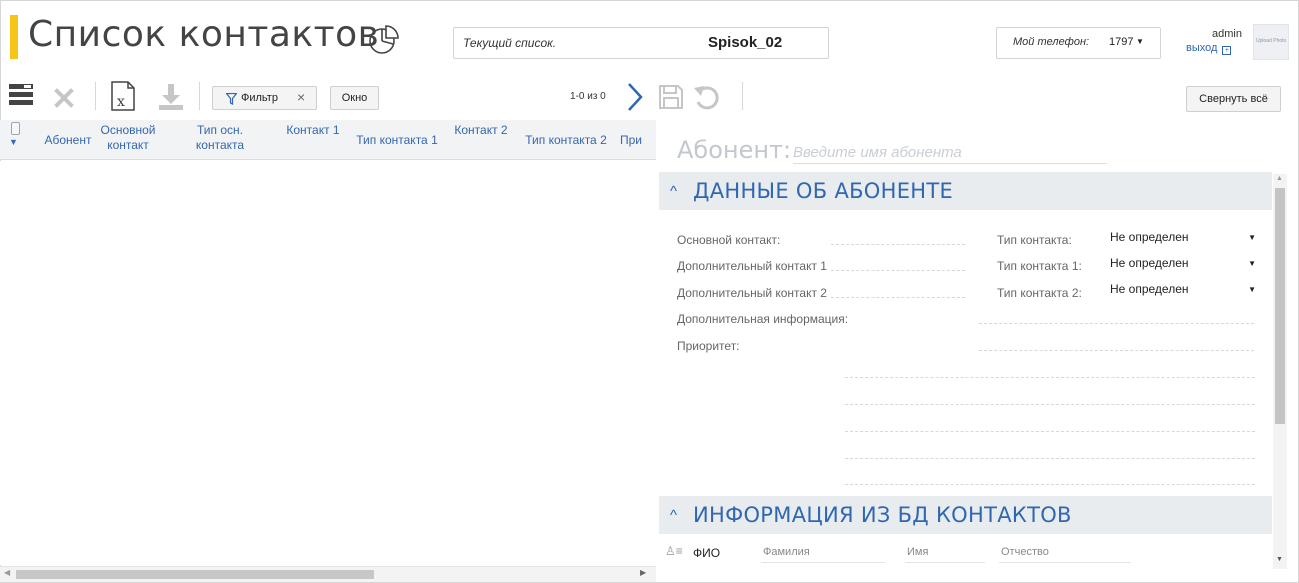 The image size is (1299, 583). I want to click on contact-type-1-select: Не определен ▼, so click(1183, 265).